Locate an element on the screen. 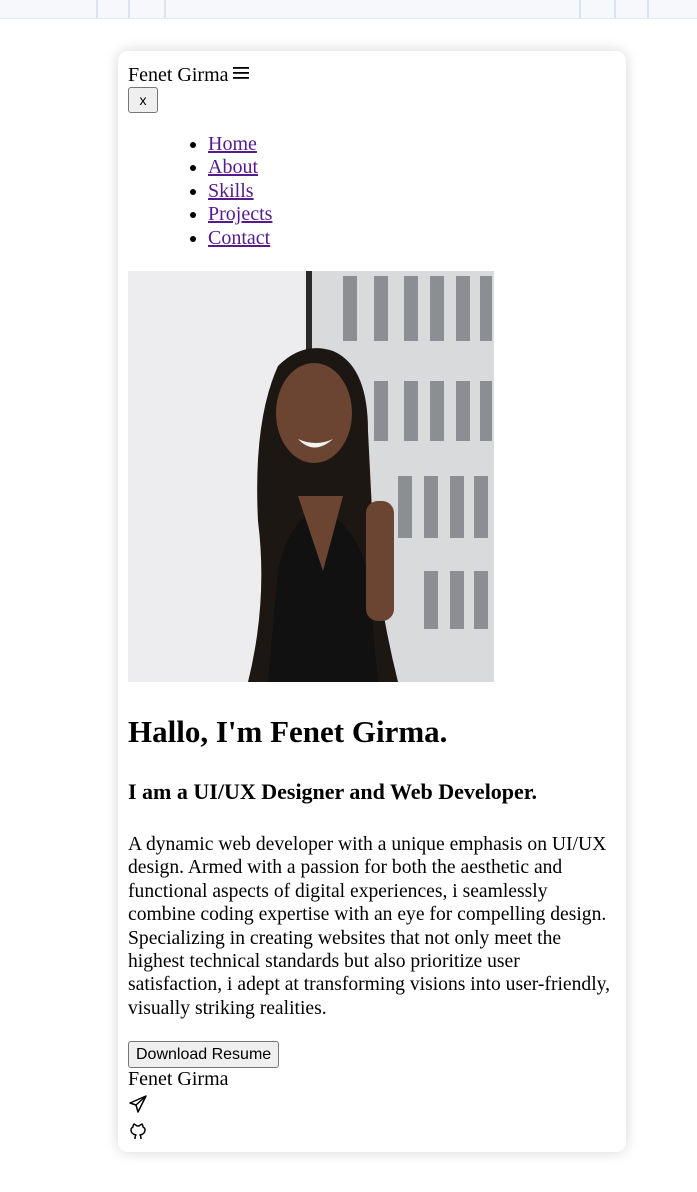 This screenshot has width=697, height=1192. nav-link-projects: Projects is located at coordinates (240, 214).